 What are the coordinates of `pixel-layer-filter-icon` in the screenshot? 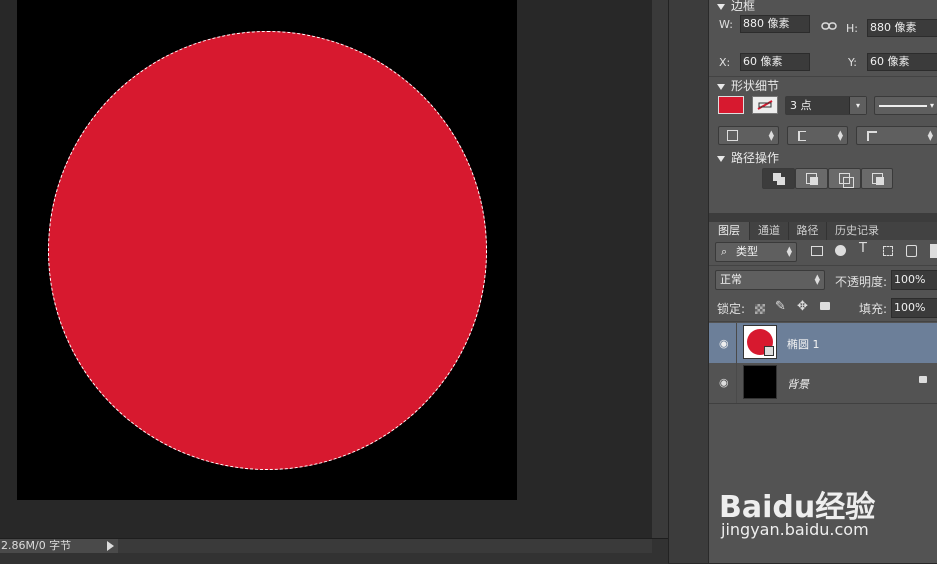 It's located at (817, 251).